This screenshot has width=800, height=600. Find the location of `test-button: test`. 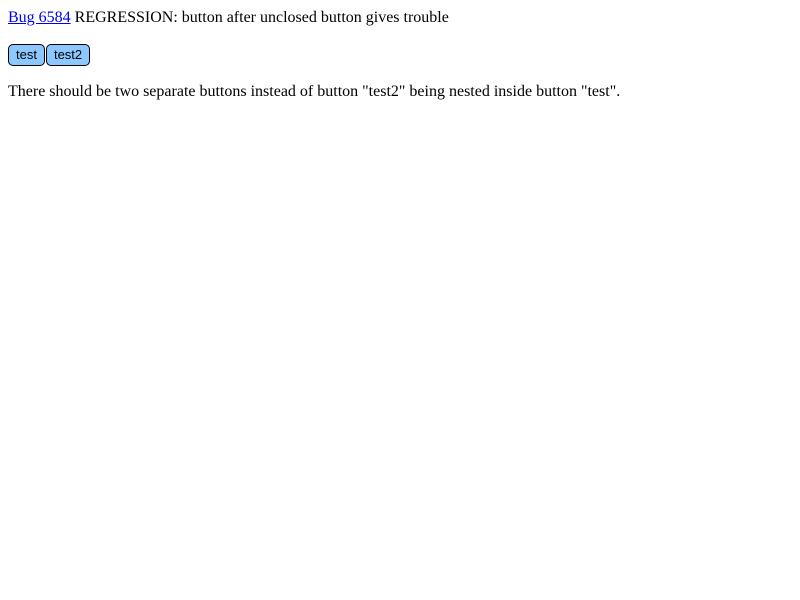

test-button: test is located at coordinates (26, 55).